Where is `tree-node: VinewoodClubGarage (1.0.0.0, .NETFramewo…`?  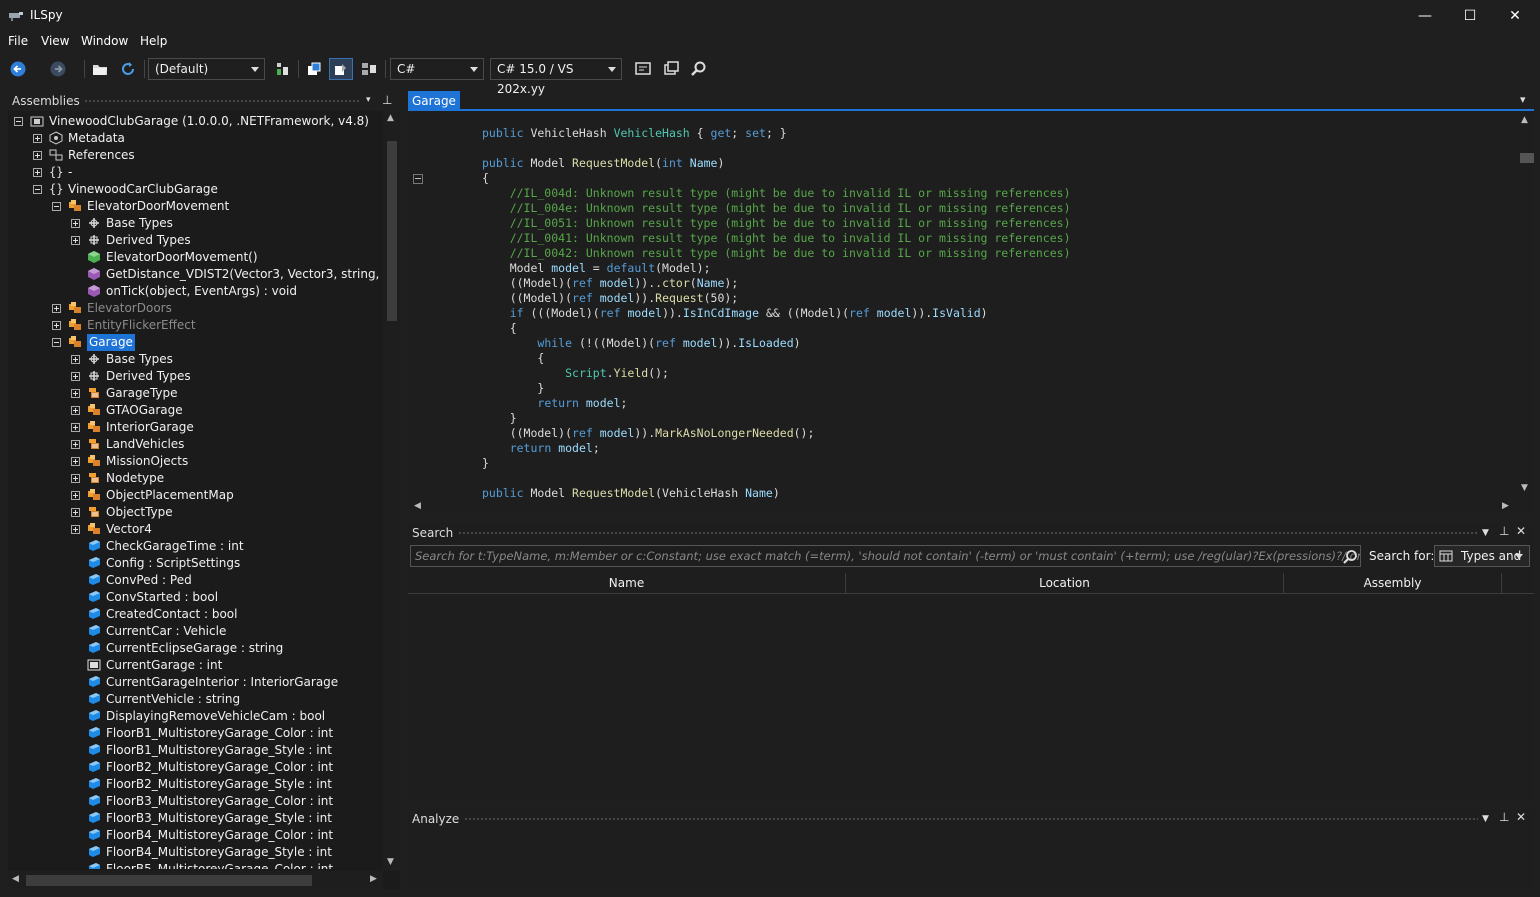 tree-node: VinewoodClubGarage (1.0.0.0, .NETFramewo… is located at coordinates (195, 121).